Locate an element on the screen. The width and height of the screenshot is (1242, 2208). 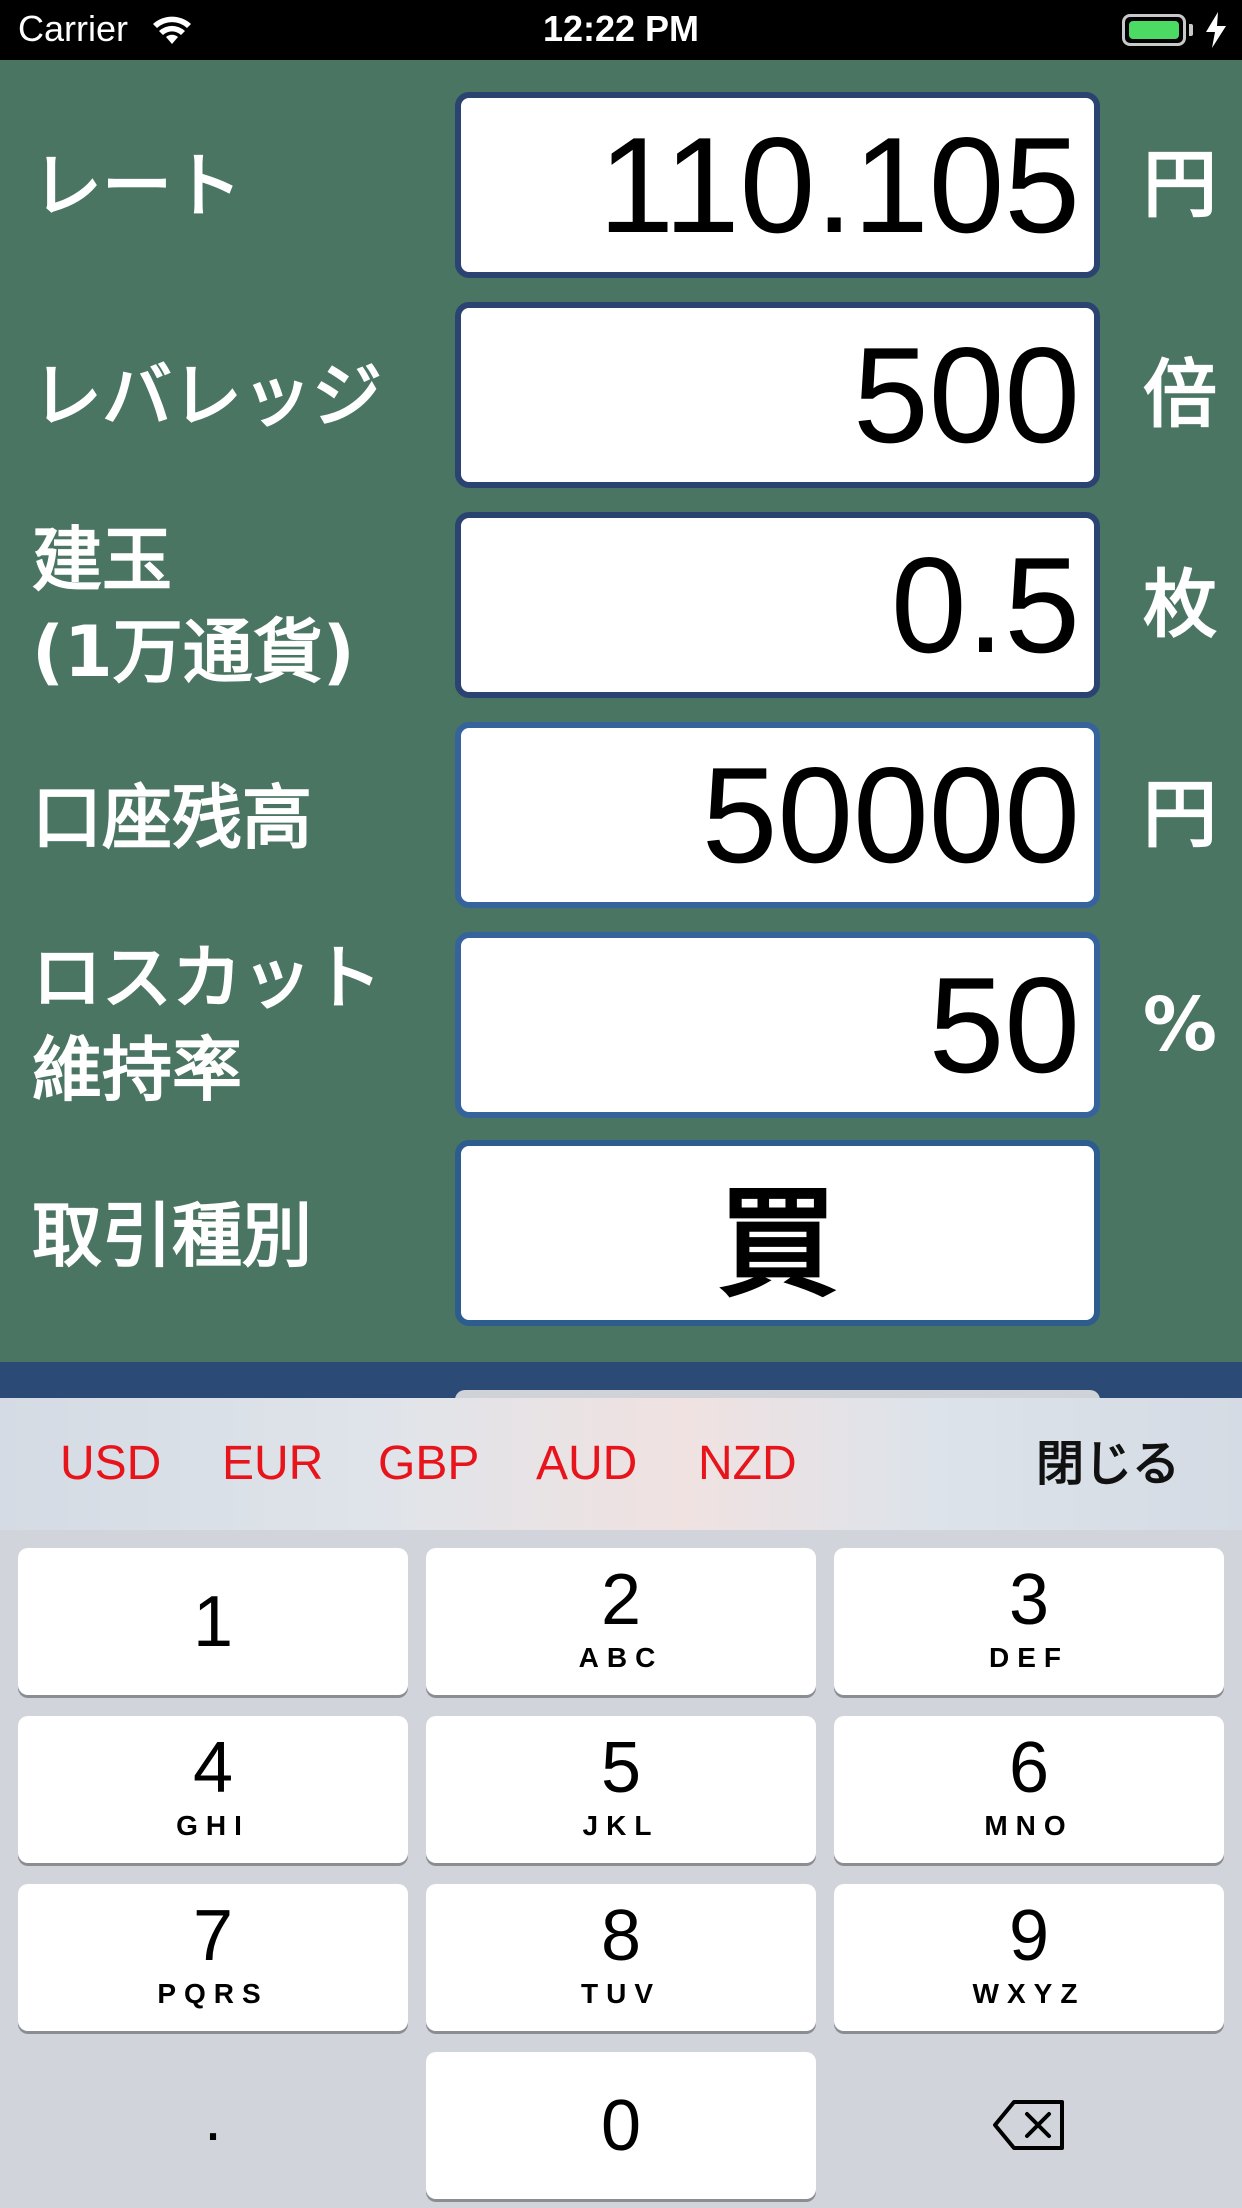
key-8: 8 TUV is located at coordinates (621, 1957).